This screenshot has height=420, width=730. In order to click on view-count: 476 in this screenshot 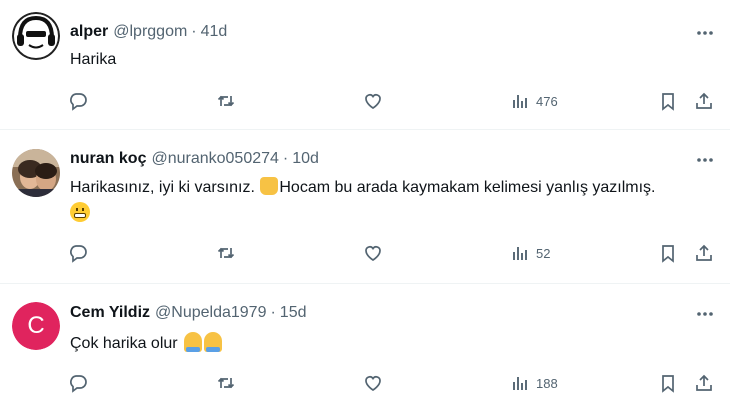, I will do `click(547, 101)`.